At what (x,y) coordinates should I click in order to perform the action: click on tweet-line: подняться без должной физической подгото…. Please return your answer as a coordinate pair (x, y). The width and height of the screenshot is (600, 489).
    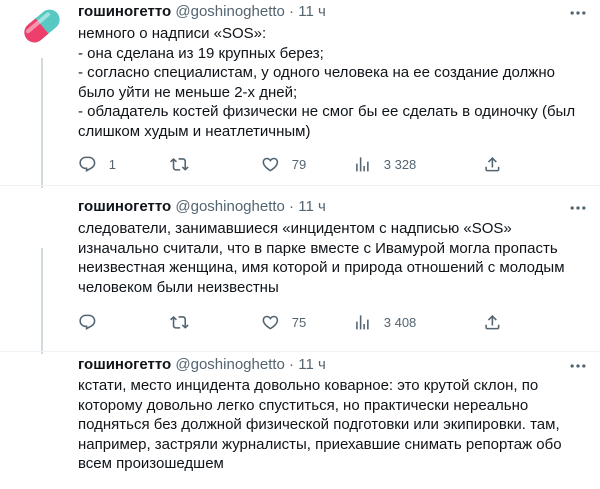
    Looking at the image, I should click on (319, 424).